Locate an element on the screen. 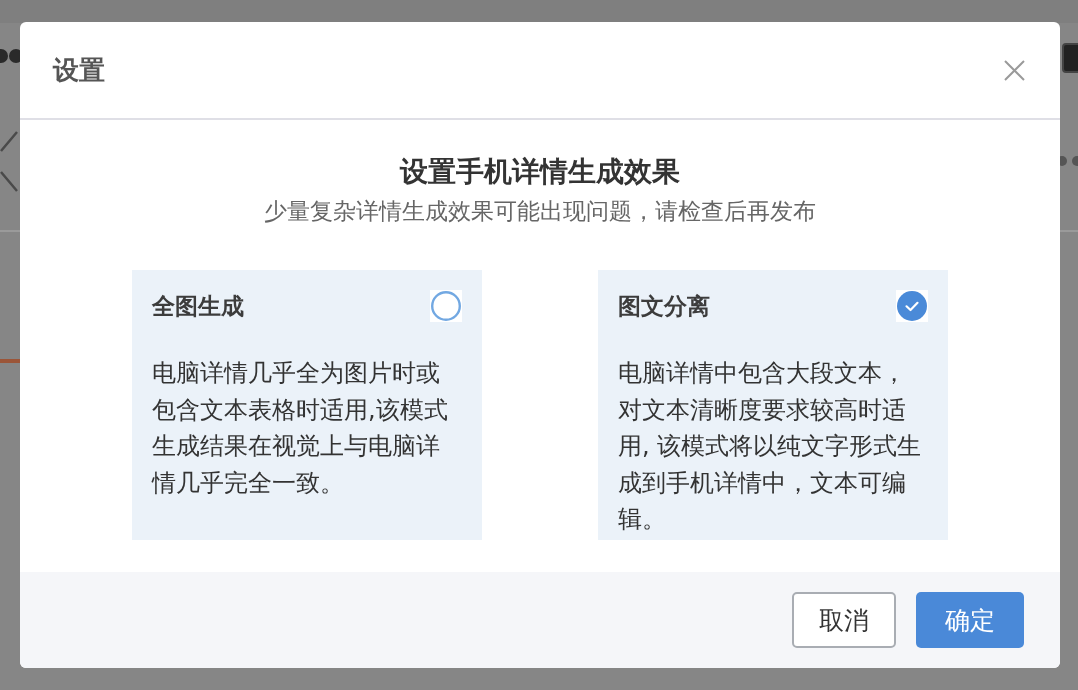 The width and height of the screenshot is (1078, 690). cancel-button: 取消 is located at coordinates (844, 620).